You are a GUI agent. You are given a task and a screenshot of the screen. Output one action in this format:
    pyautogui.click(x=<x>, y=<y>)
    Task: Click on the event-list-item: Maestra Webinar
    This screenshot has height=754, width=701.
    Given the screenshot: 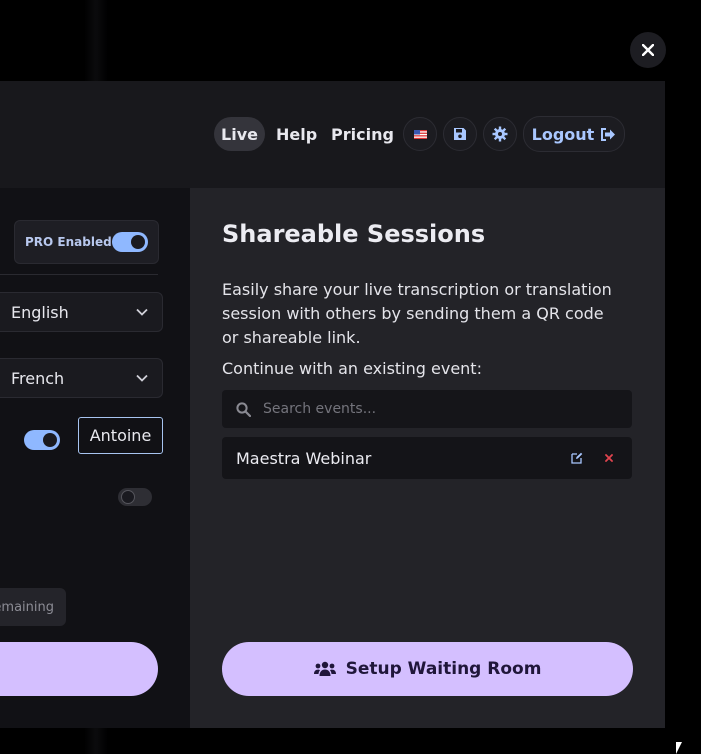 What is the action you would take?
    pyautogui.click(x=427, y=458)
    